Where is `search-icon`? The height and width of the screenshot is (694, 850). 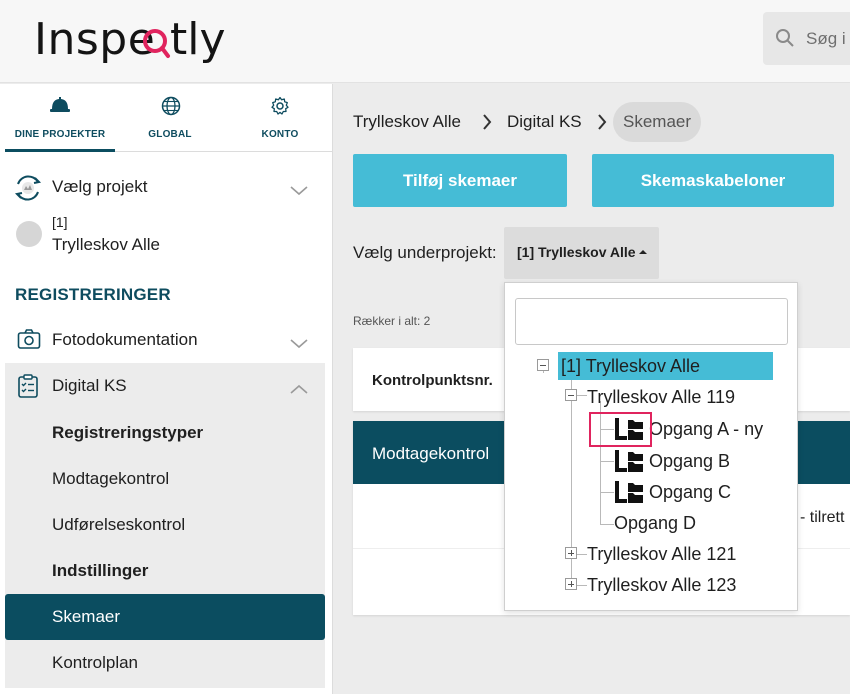
search-icon is located at coordinates (785, 40).